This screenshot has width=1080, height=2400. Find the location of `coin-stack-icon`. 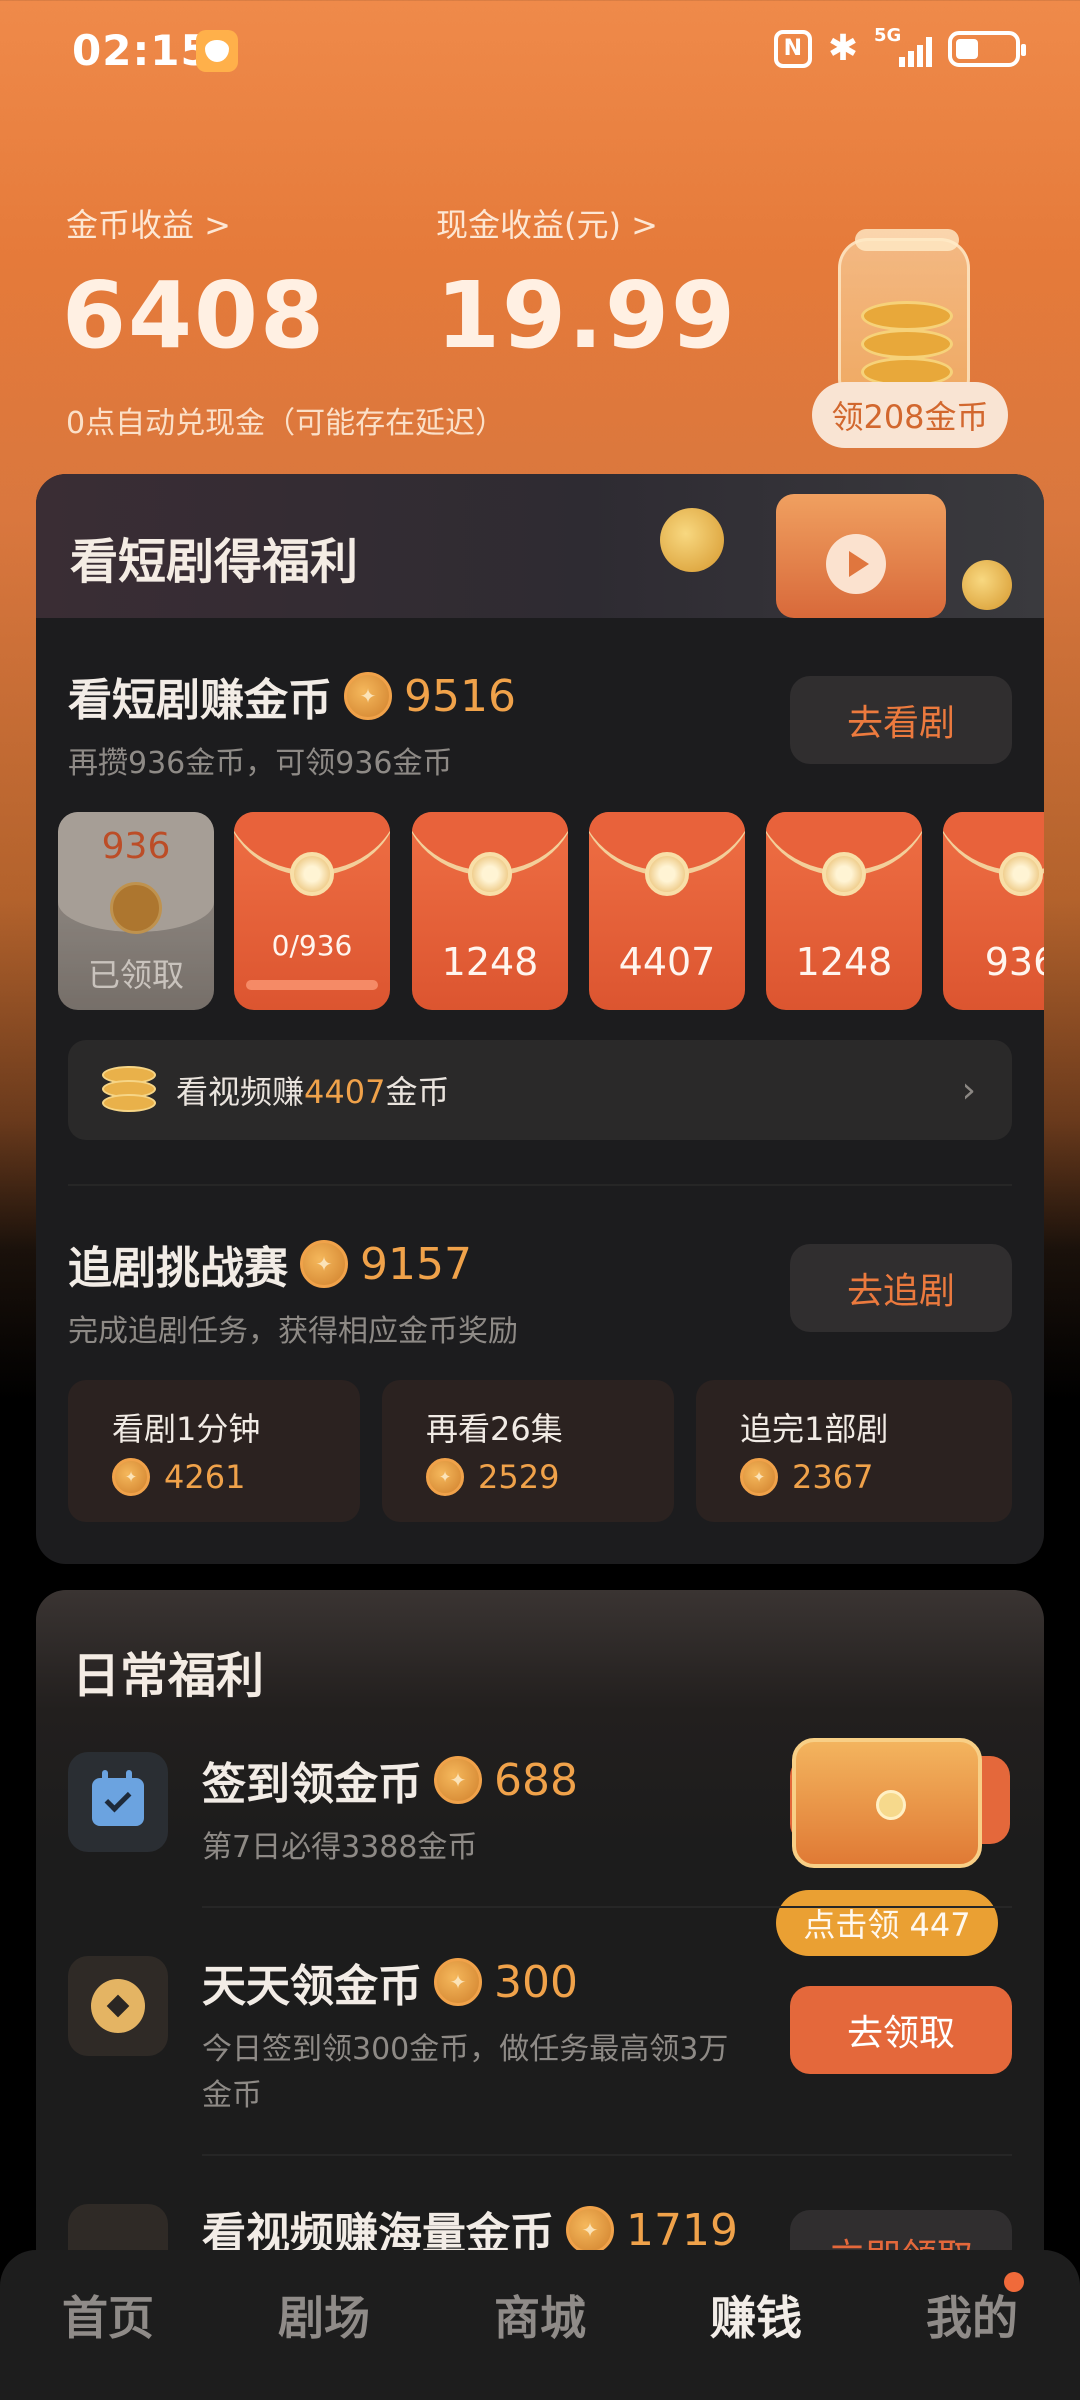

coin-stack-icon is located at coordinates (129, 1090).